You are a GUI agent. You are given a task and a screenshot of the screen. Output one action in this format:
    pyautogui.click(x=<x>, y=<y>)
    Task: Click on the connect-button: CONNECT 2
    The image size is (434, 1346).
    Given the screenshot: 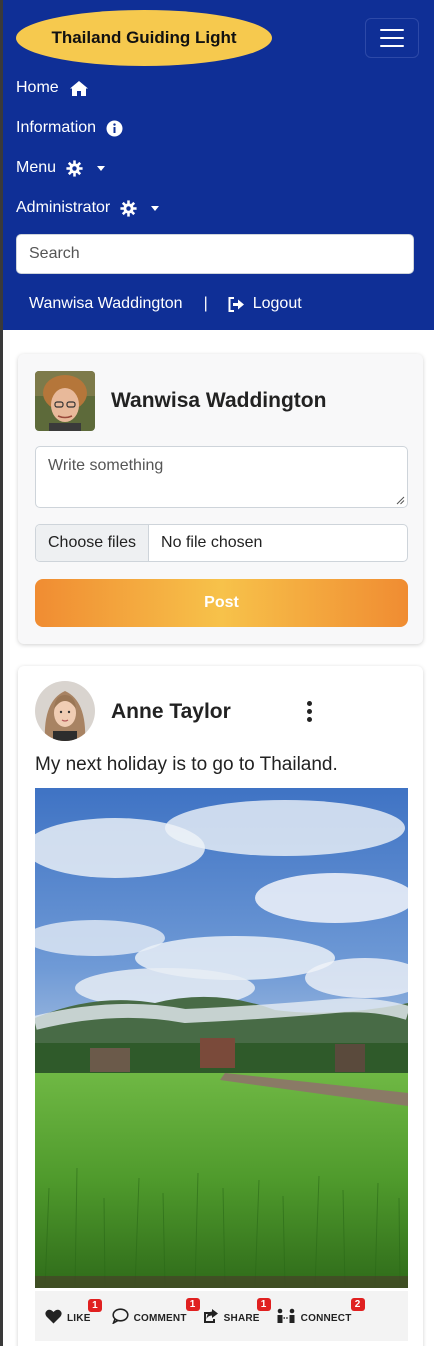 What is the action you would take?
    pyautogui.click(x=320, y=1311)
    